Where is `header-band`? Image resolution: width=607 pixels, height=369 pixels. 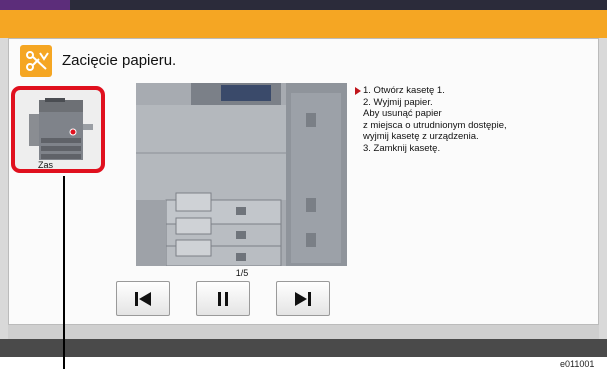 header-band is located at coordinates (303, 24).